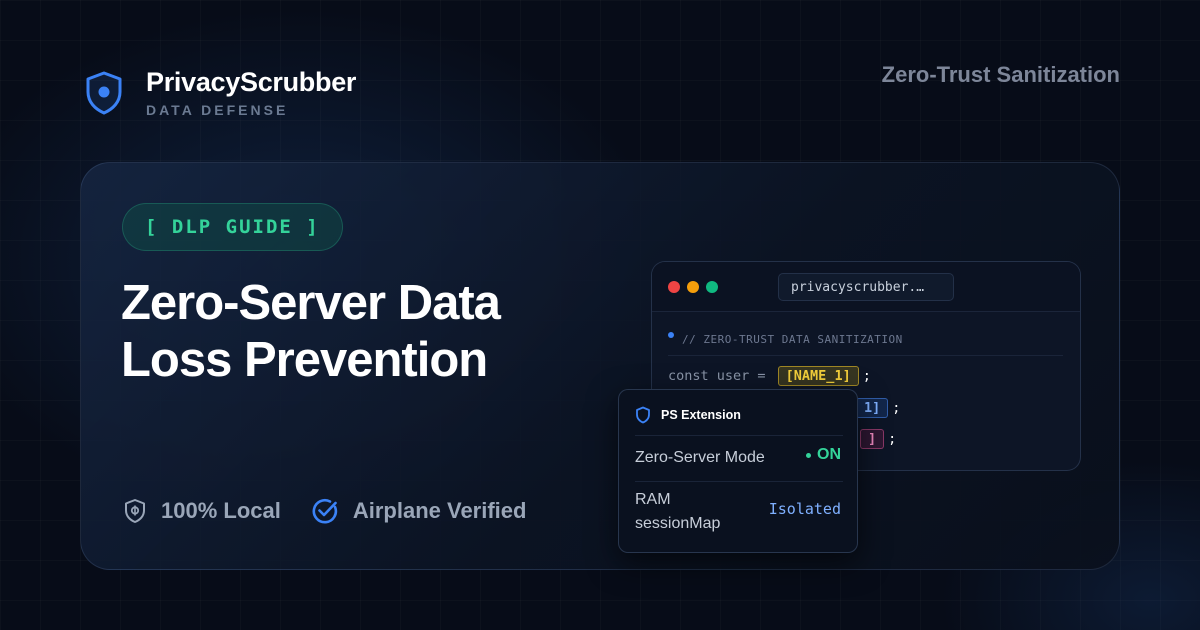  What do you see at coordinates (678, 523) in the screenshot?
I see `ram-label-line-2: sessionMap` at bounding box center [678, 523].